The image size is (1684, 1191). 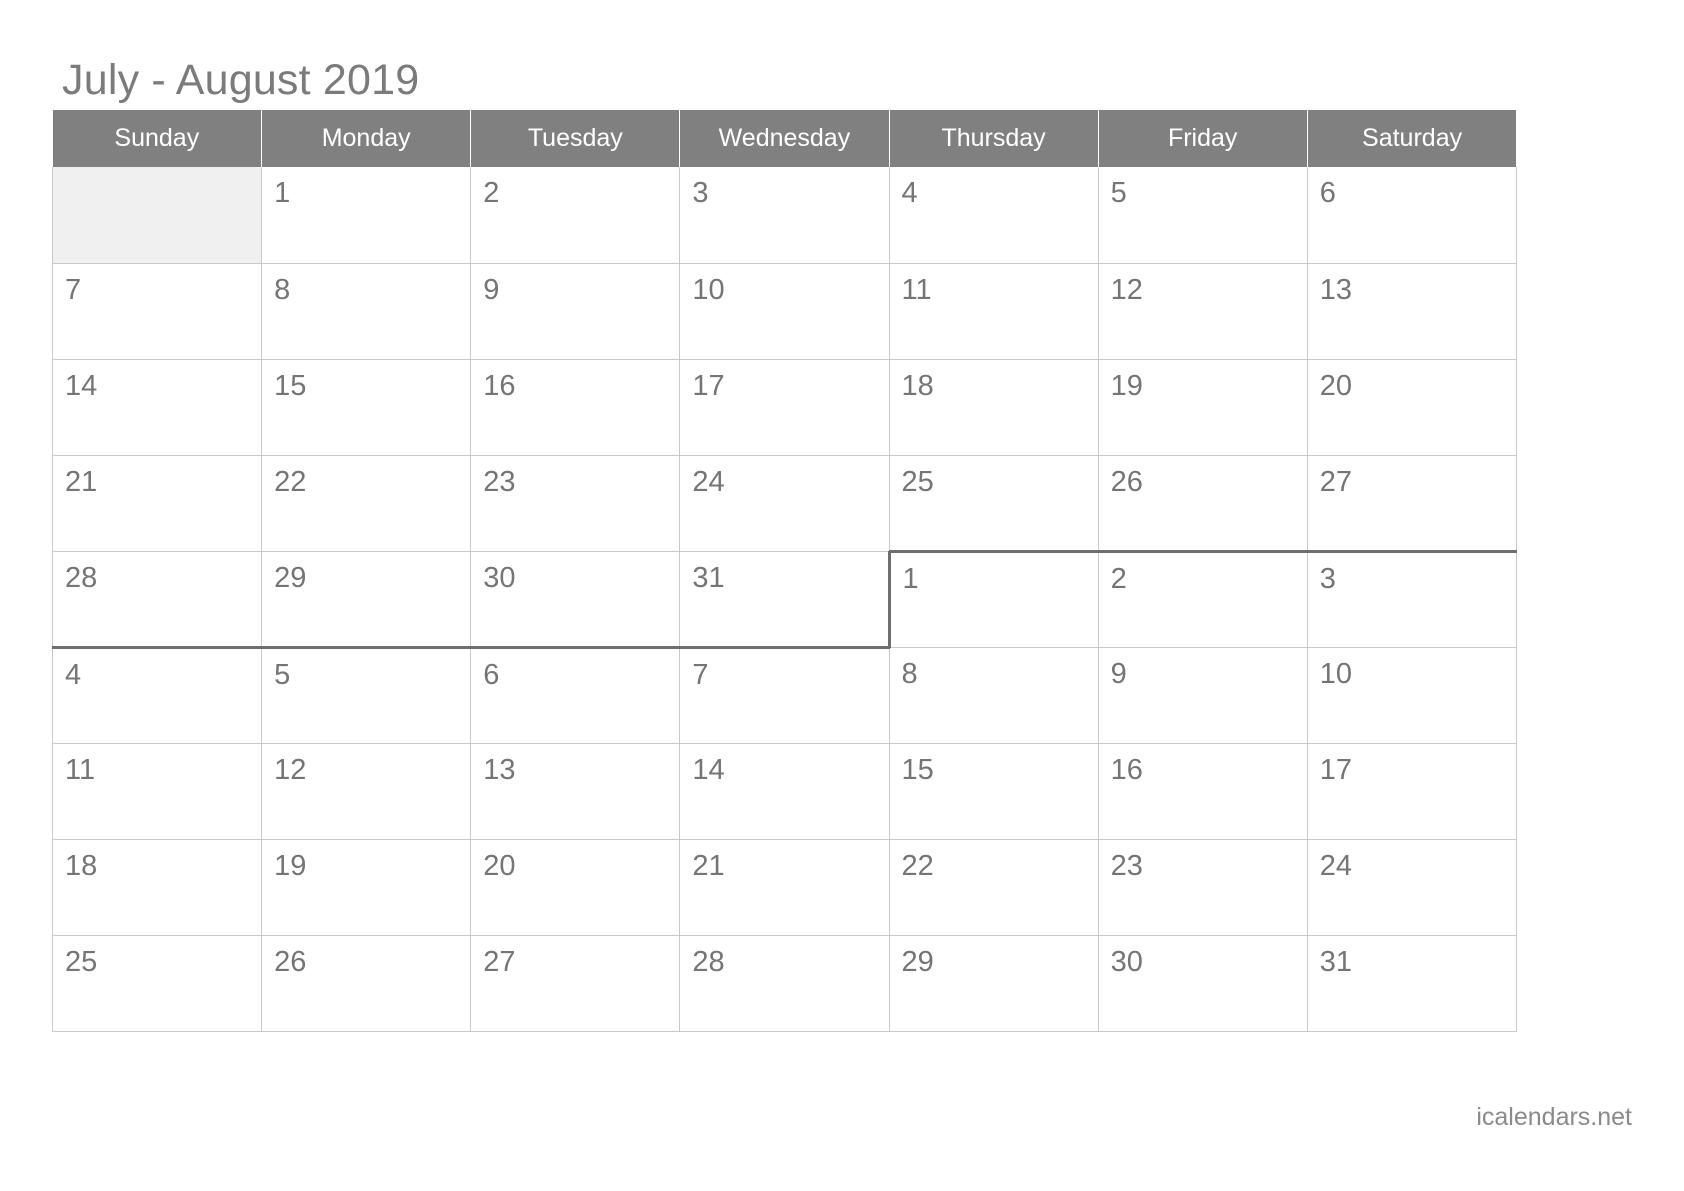 I want to click on day-number: 27, so click(x=499, y=961).